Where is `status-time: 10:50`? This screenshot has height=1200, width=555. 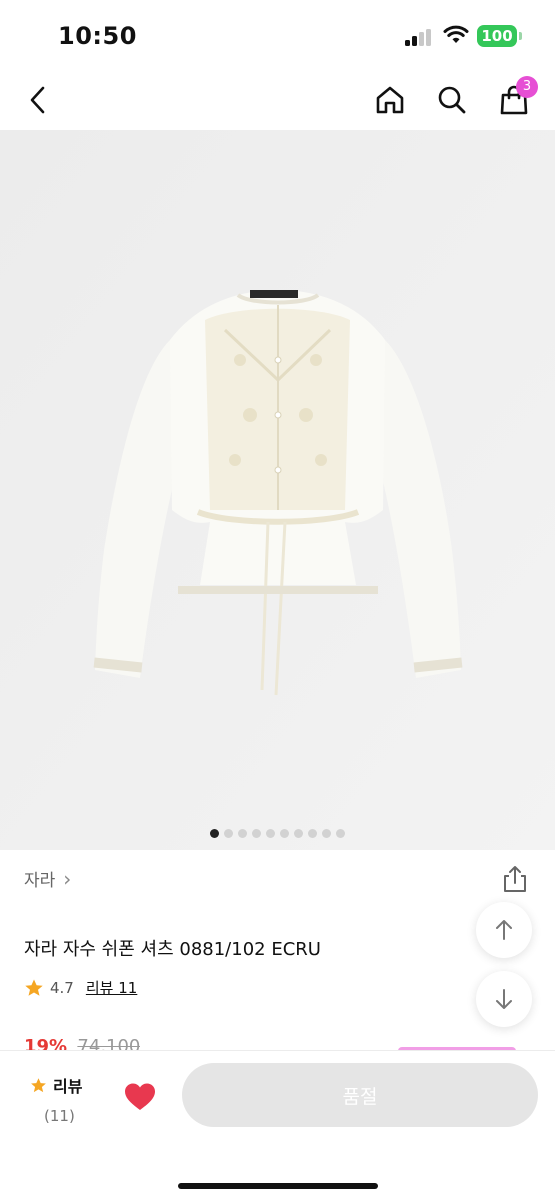 status-time: 10:50 is located at coordinates (97, 36).